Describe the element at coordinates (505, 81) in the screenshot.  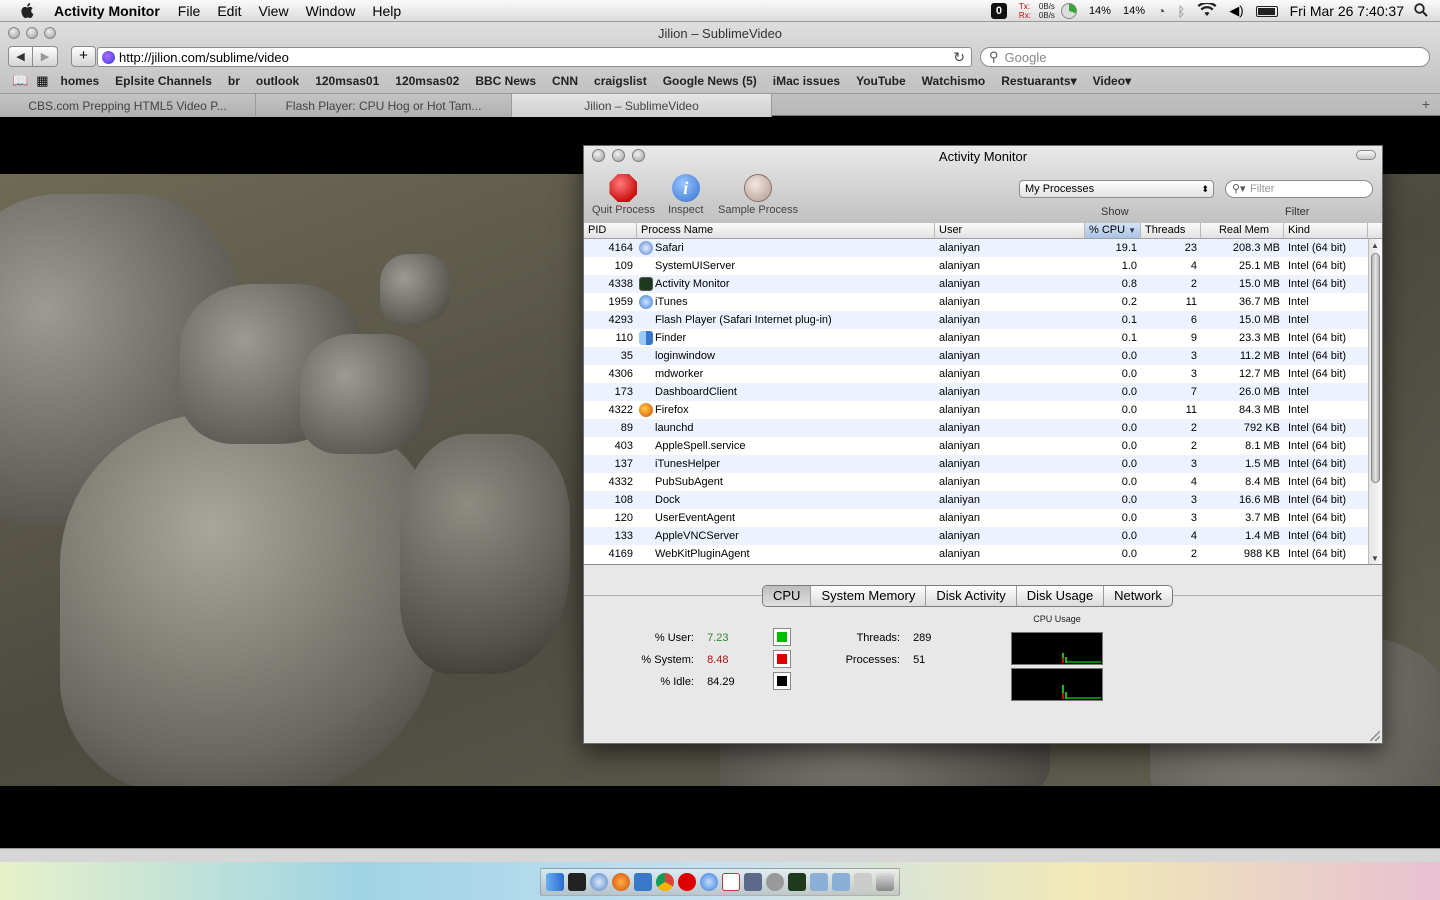
I see `bookmark-item: BBC News` at that location.